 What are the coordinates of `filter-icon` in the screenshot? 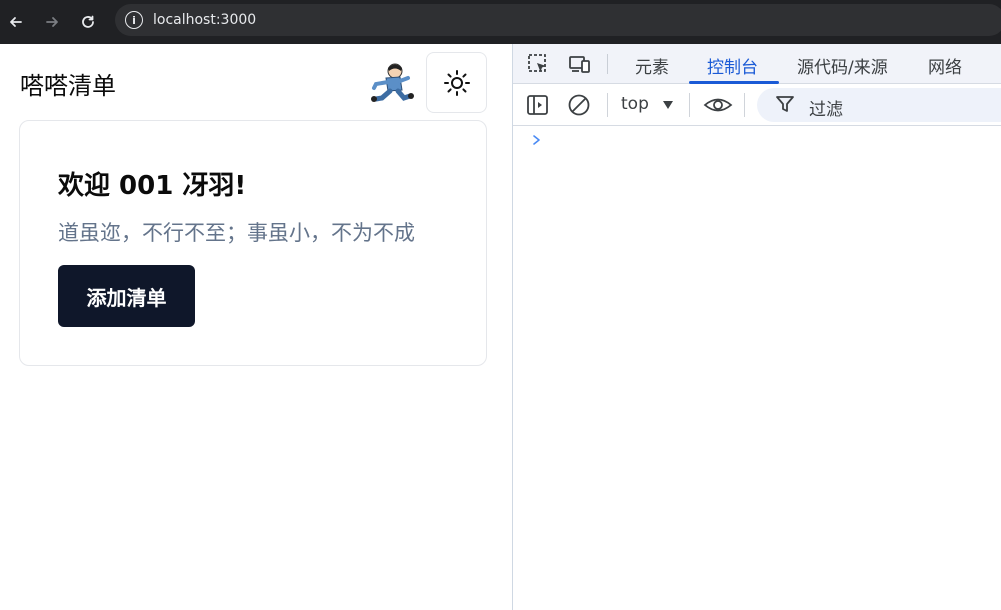 It's located at (785, 104).